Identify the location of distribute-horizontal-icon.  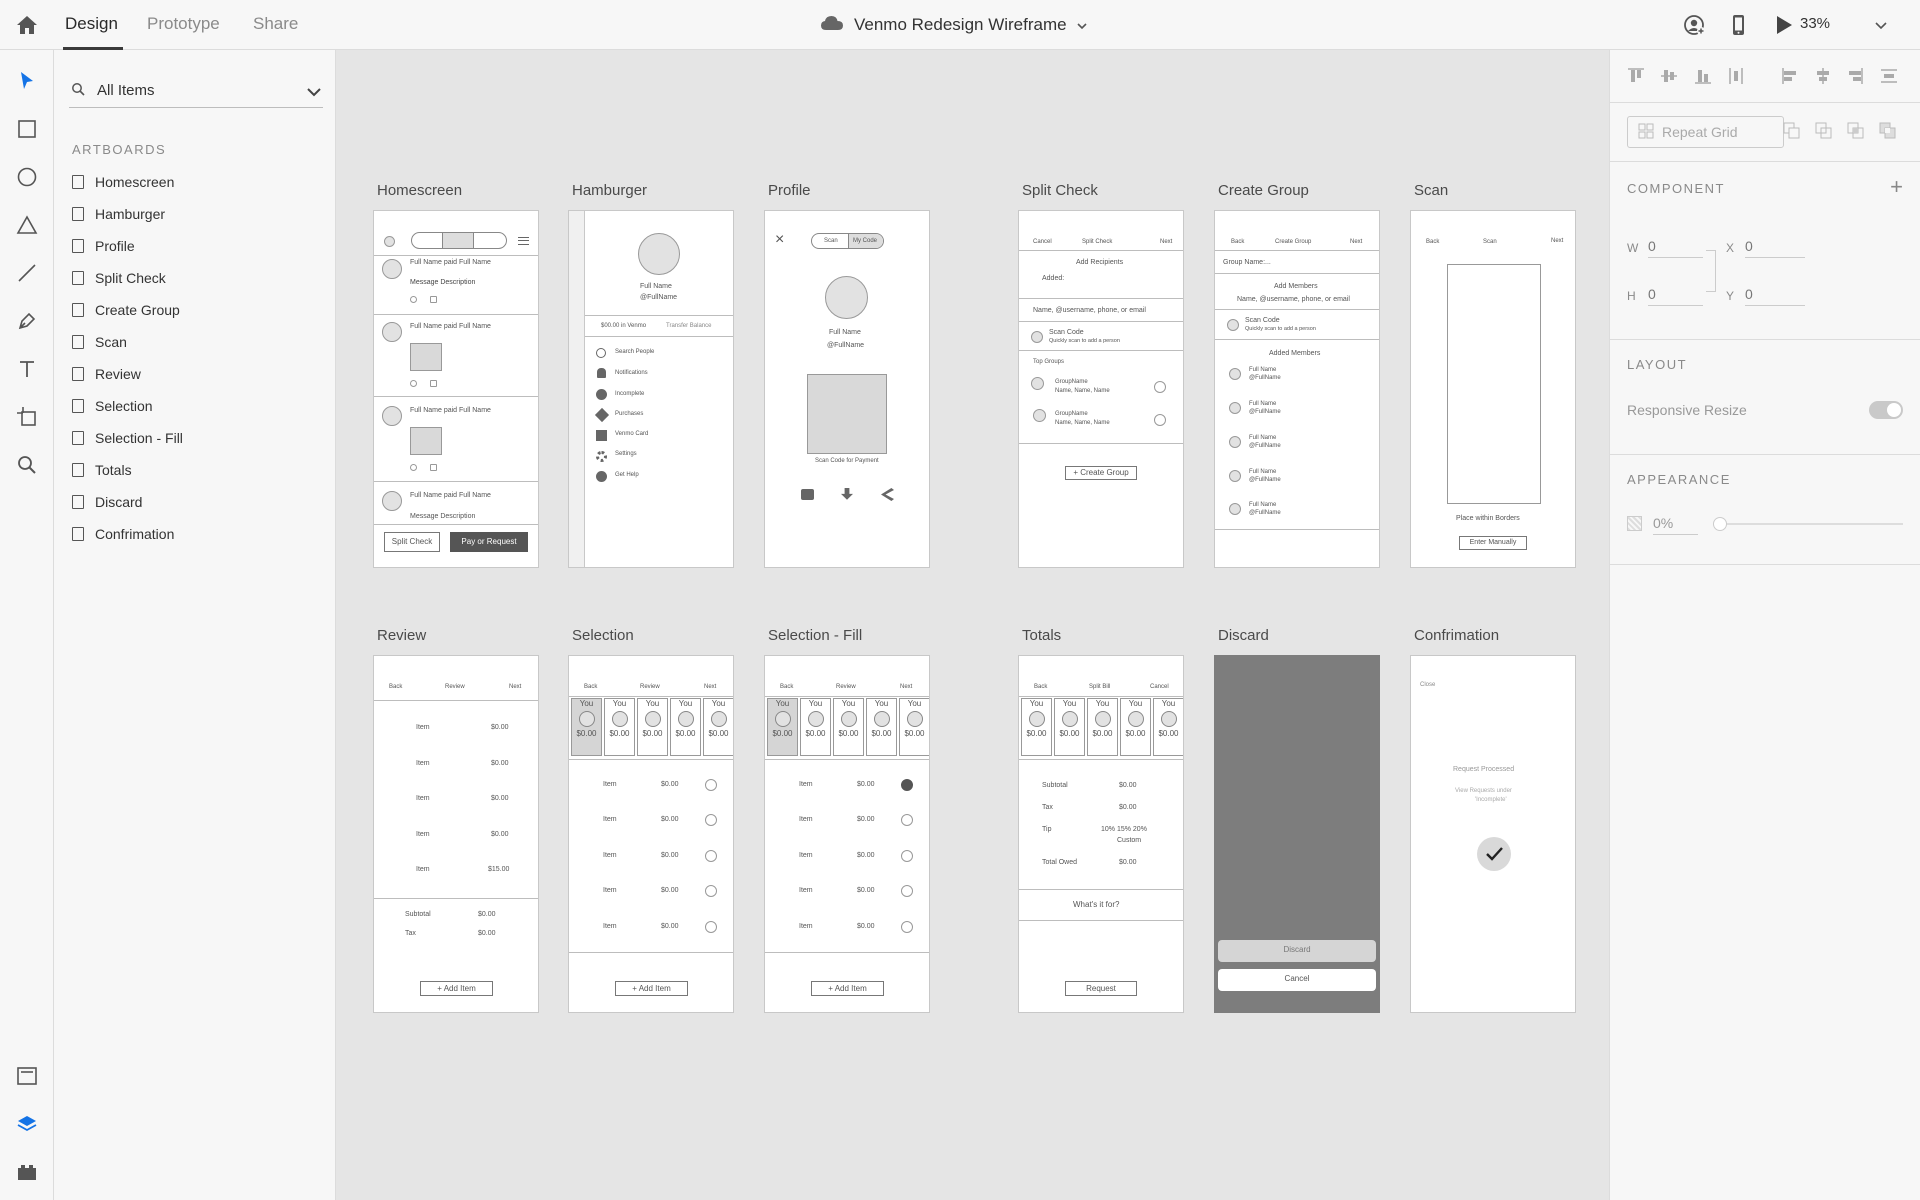
(1736, 76).